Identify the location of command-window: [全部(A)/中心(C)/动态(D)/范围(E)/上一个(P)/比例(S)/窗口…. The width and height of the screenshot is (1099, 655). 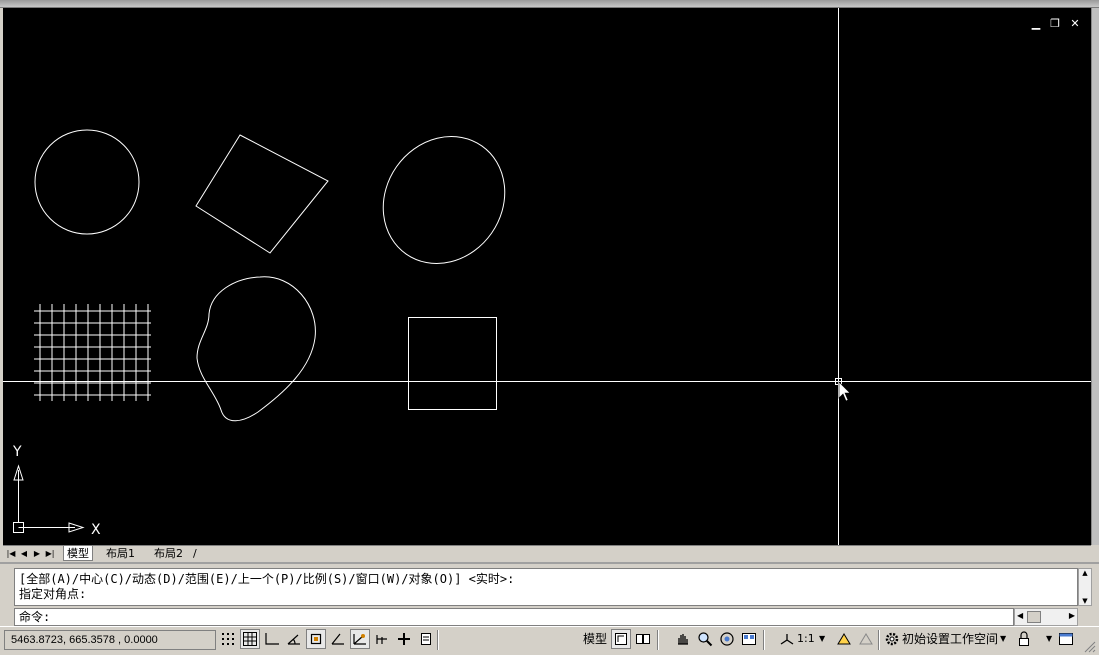
(549, 594).